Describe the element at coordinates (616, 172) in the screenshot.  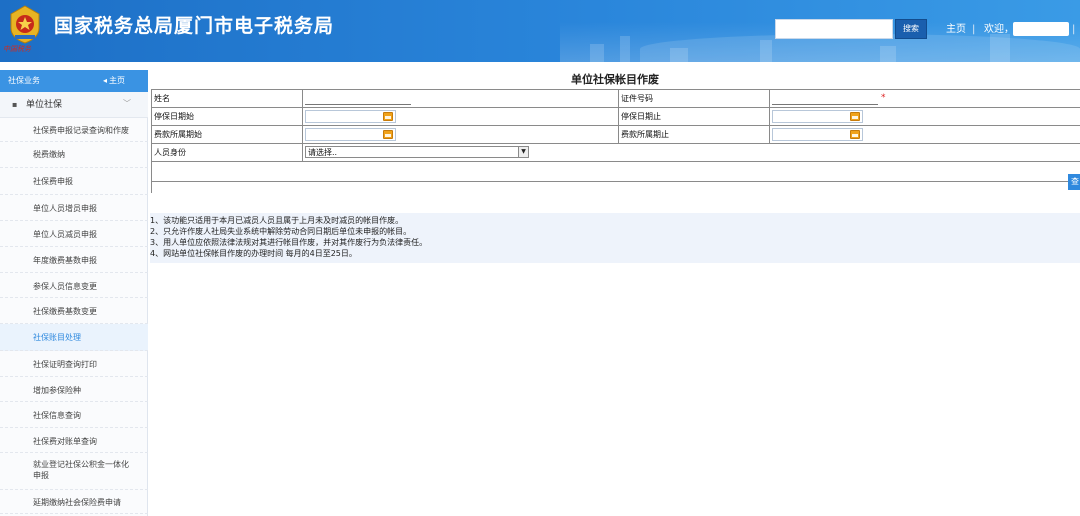
I see `form-empty-row` at that location.